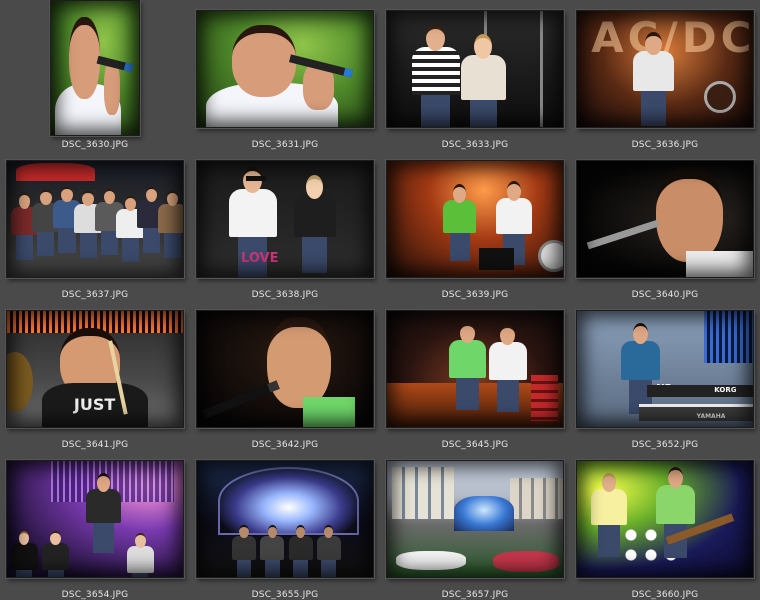  I want to click on woman-black-jacket, so click(314, 223).